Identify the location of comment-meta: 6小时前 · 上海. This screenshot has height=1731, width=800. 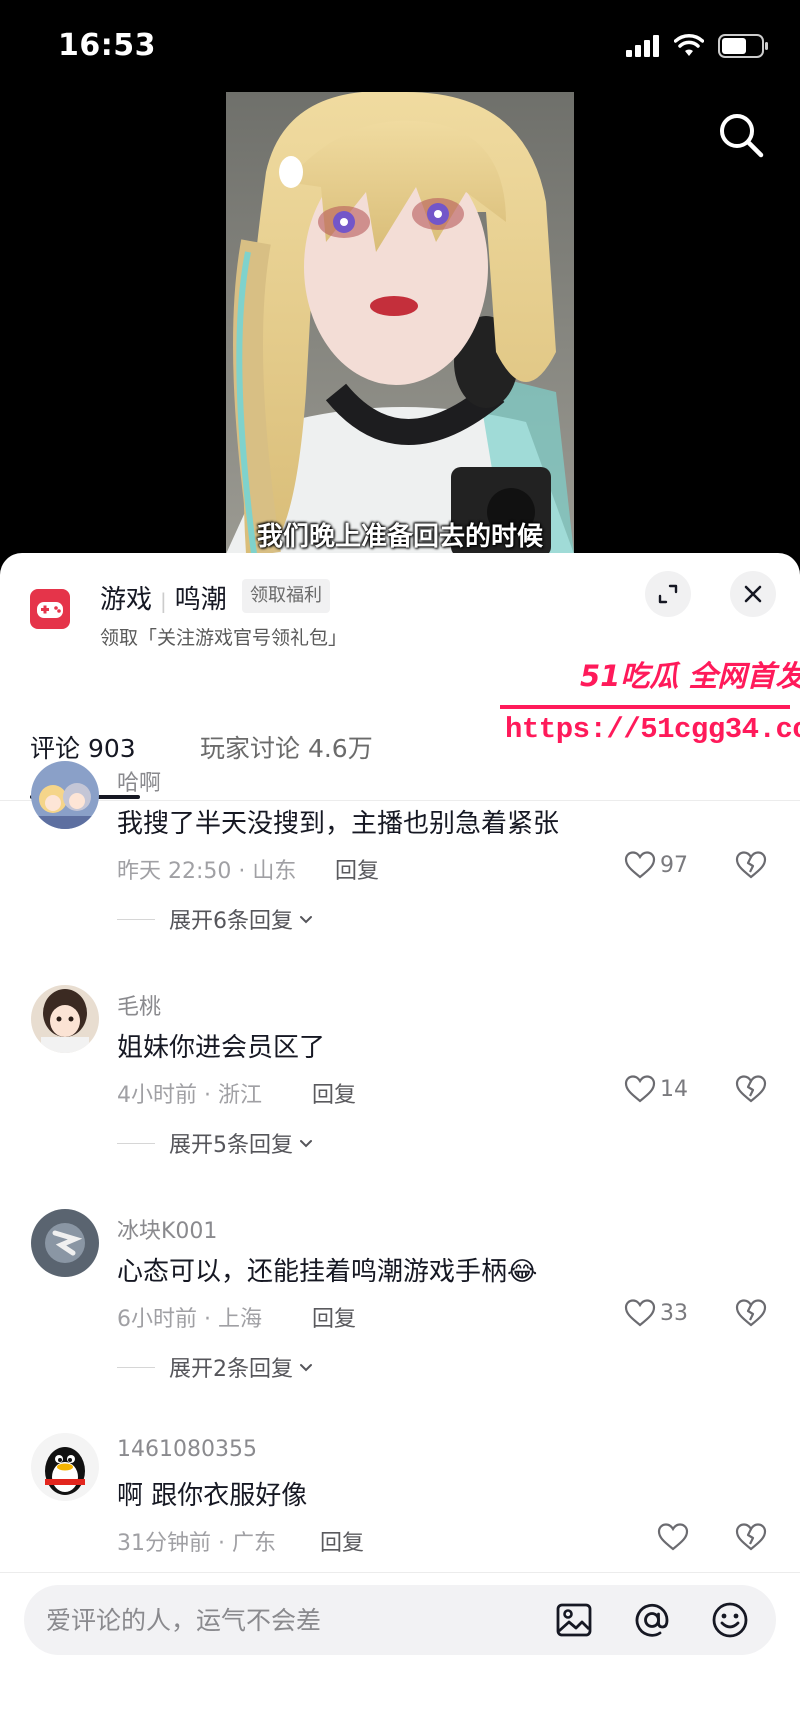
(189, 1319).